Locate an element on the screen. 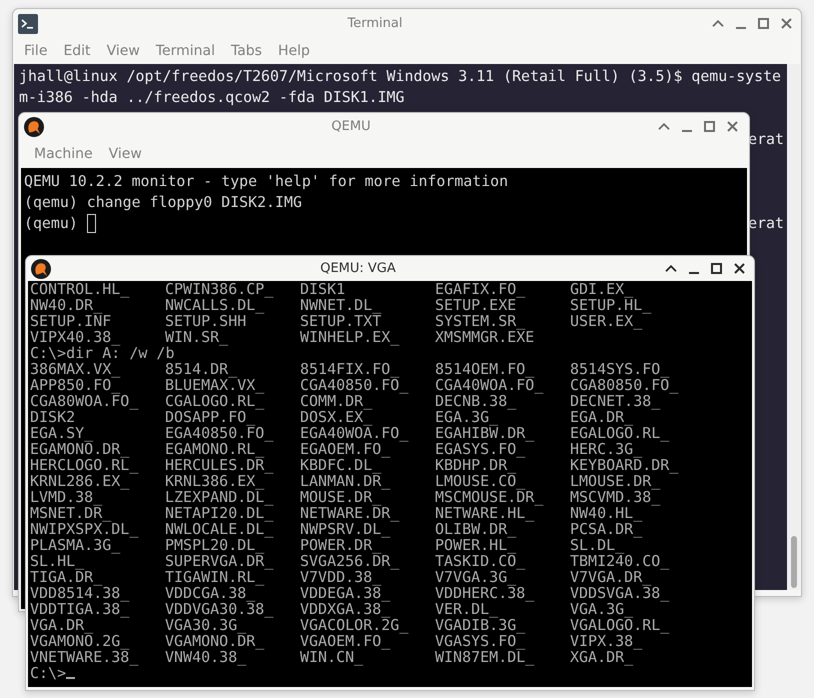  command-line: C:\>dir A: /w /b is located at coordinates (102, 353).